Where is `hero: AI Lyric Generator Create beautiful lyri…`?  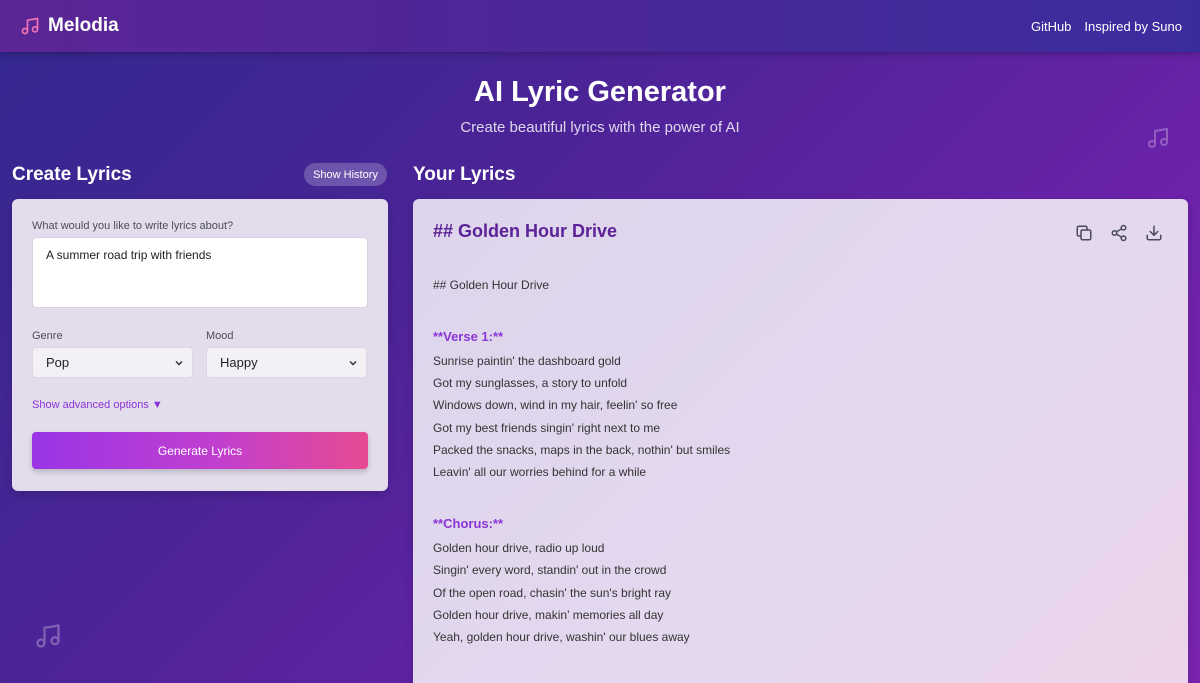
hero: AI Lyric Generator Create beautiful lyri… is located at coordinates (600, 106).